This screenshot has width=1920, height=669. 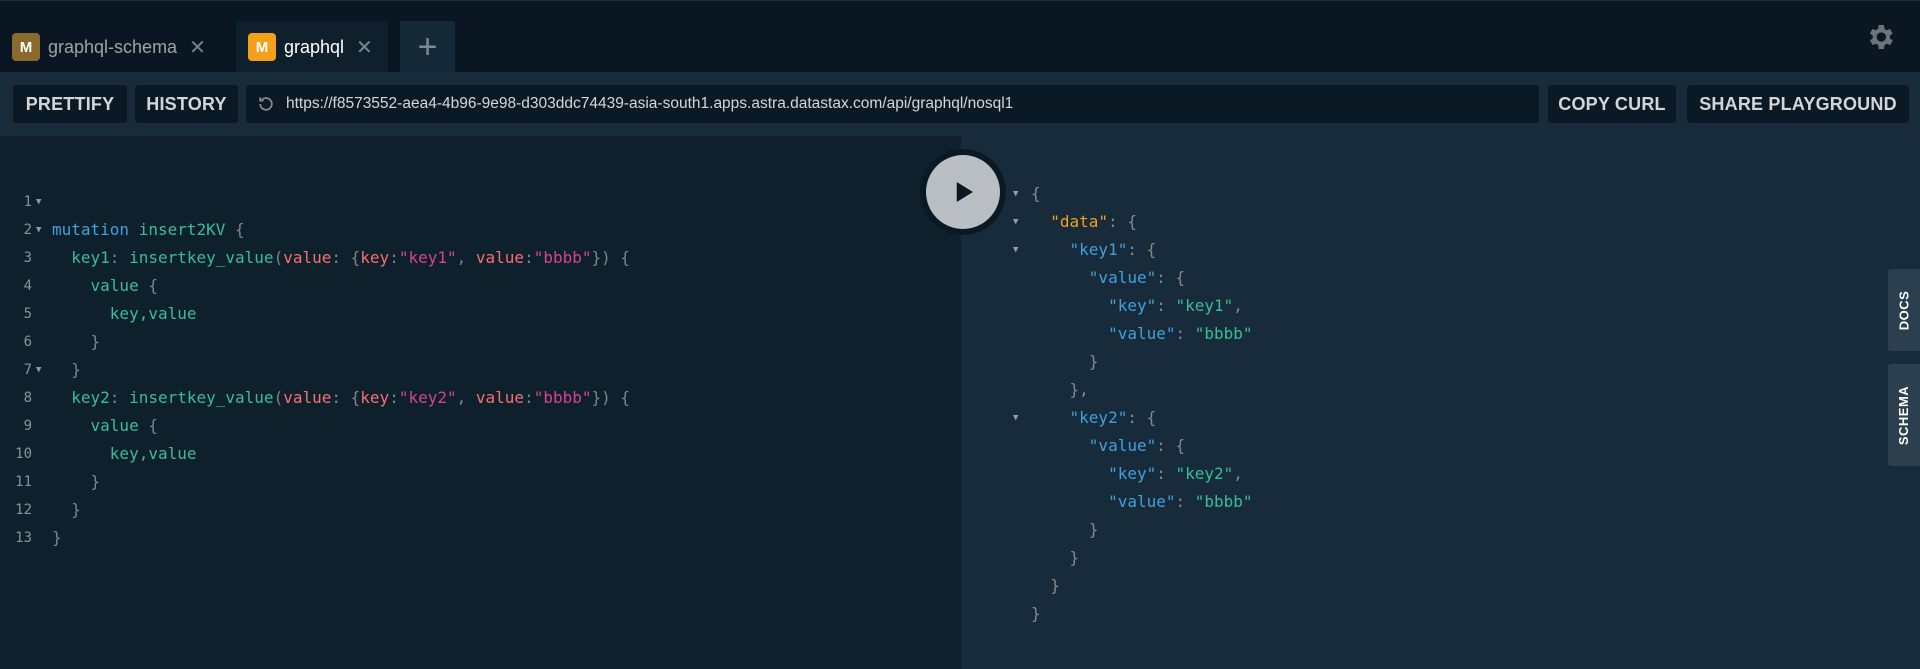 What do you see at coordinates (1175, 305) in the screenshot?
I see `result-line: "key": "key1",` at bounding box center [1175, 305].